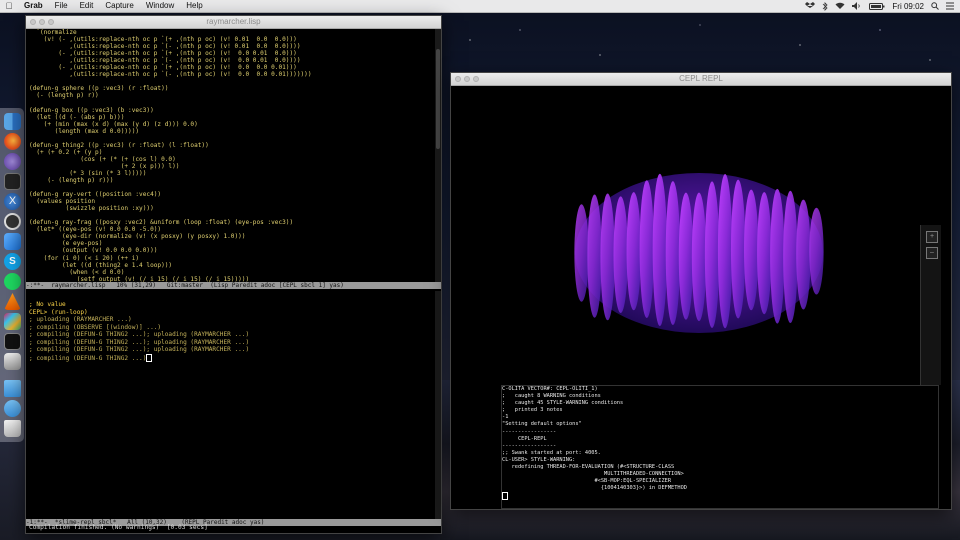 The image size is (960, 540). Describe the element at coordinates (160, 6) in the screenshot. I see `menu-window: Window` at that location.